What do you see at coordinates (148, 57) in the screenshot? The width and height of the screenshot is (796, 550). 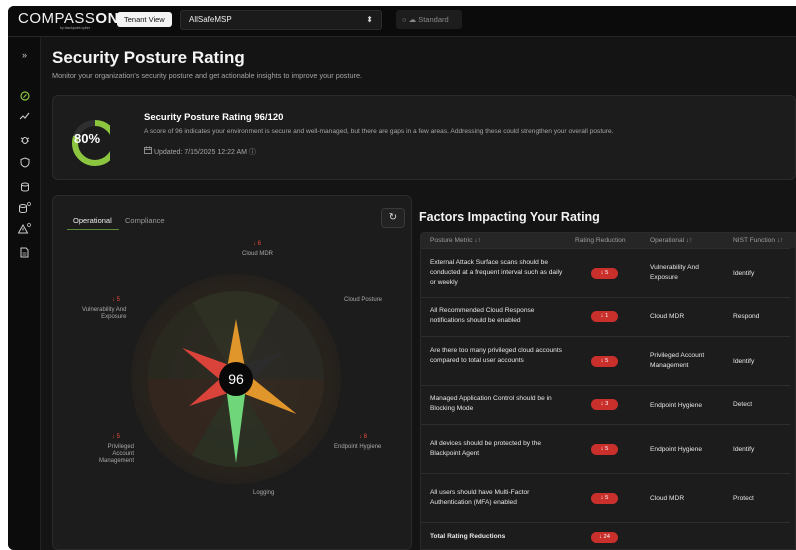 I see `page-title: Security Posture Rating` at bounding box center [148, 57].